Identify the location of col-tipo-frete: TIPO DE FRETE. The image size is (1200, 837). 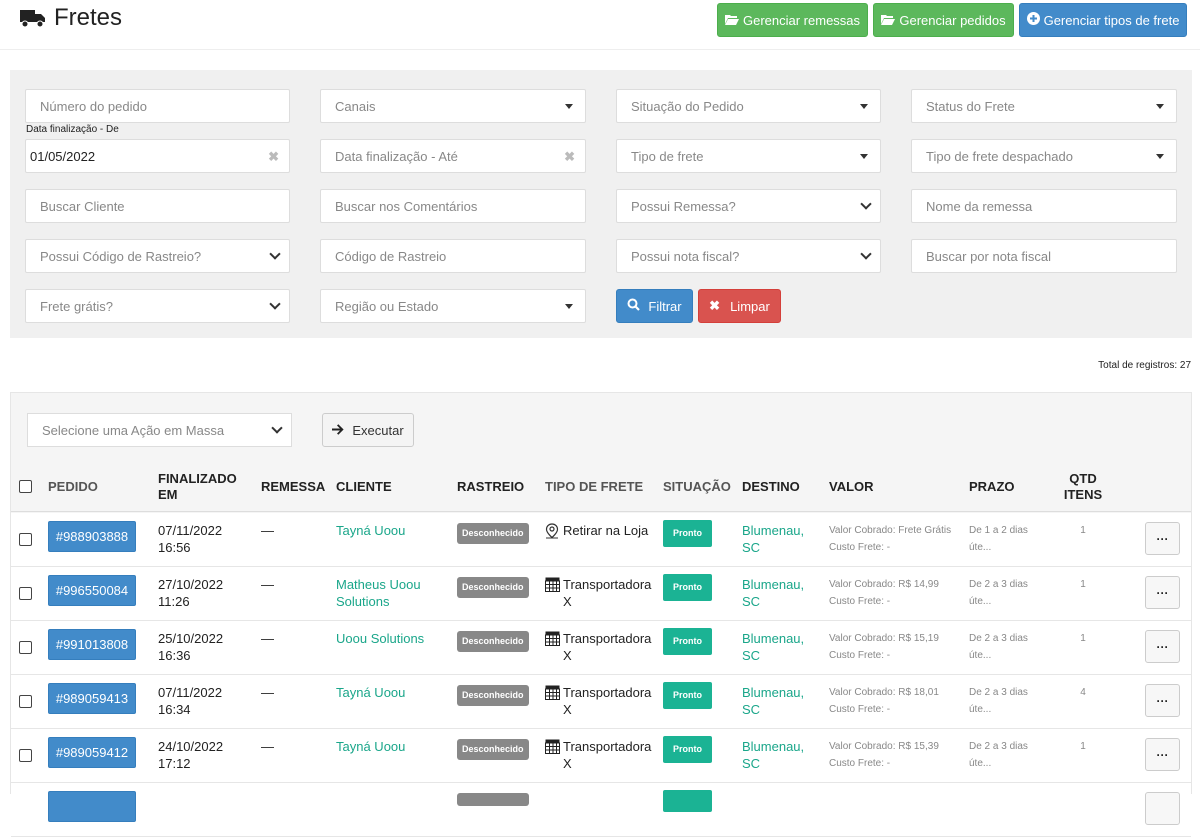
(594, 486).